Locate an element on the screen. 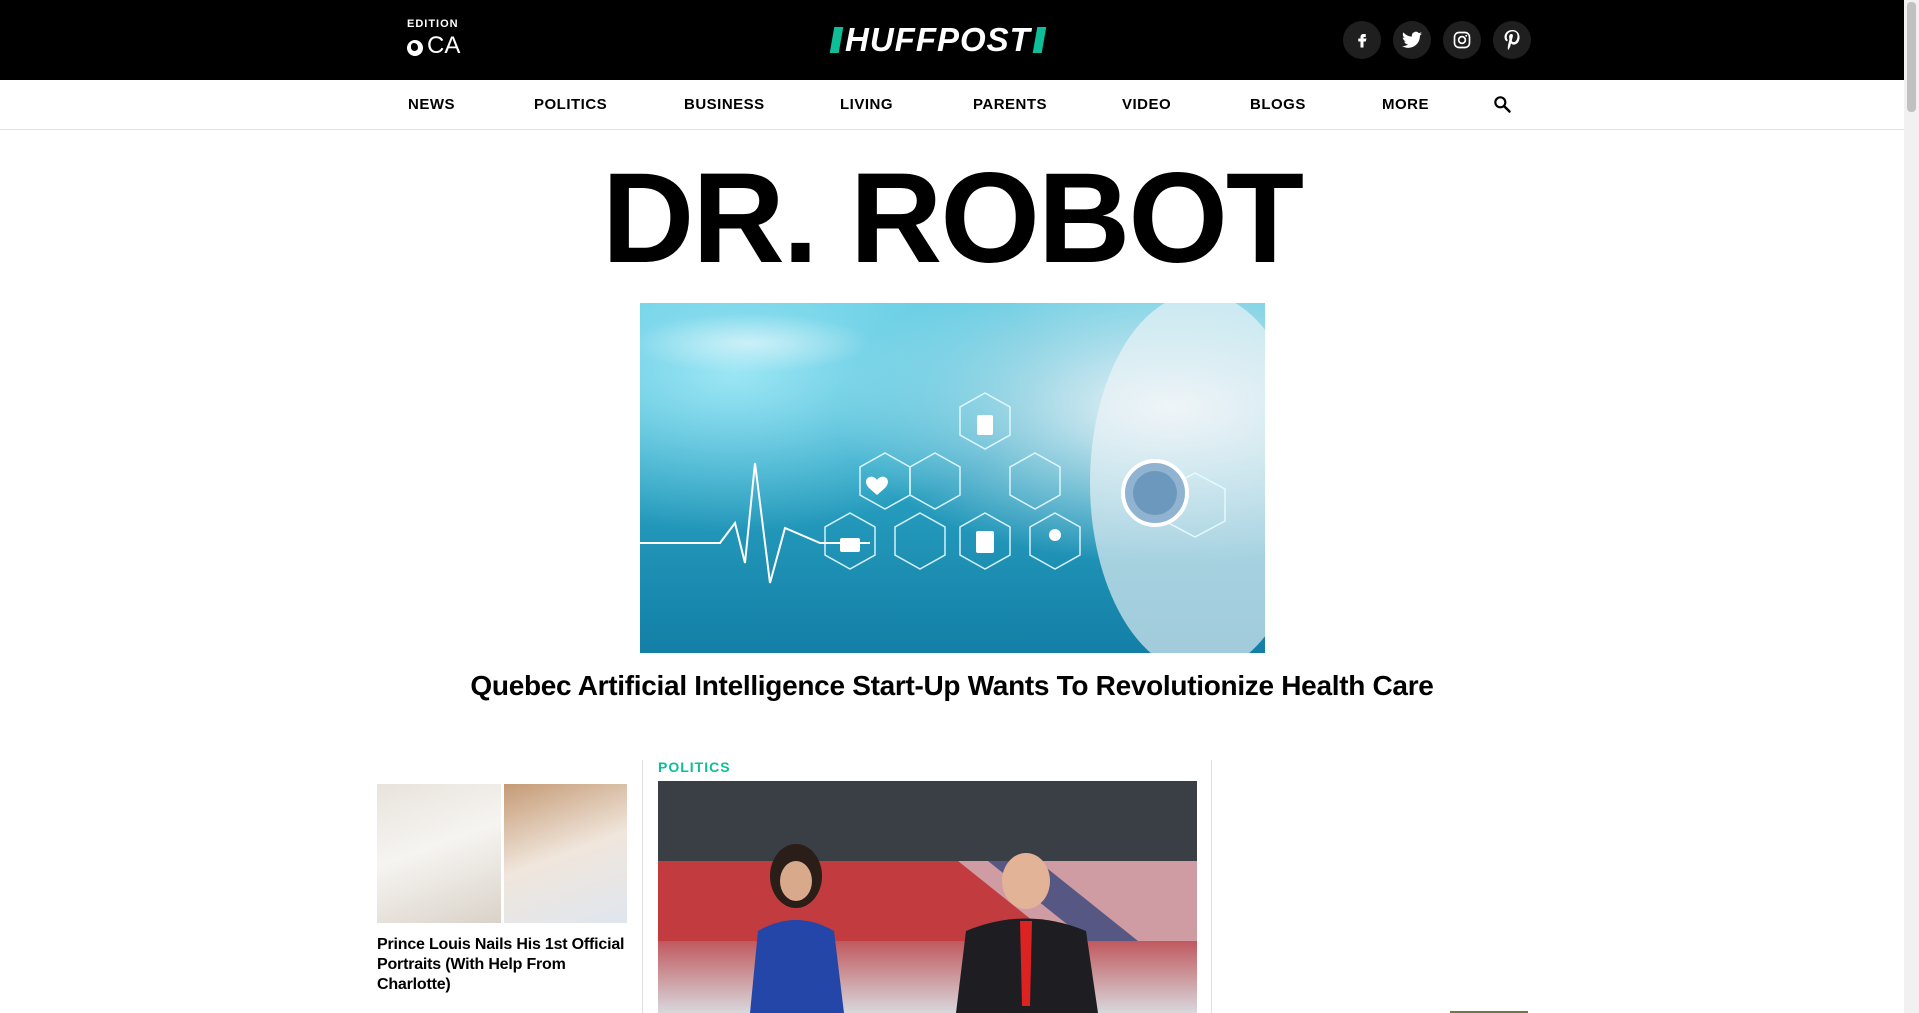 The image size is (1919, 1013). hero-headline: DR. ROBOT is located at coordinates (952, 219).